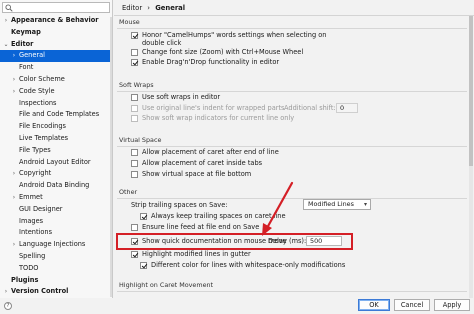  Describe the element at coordinates (136, 85) in the screenshot. I see `section-soft-wraps: Soft Wraps` at that location.